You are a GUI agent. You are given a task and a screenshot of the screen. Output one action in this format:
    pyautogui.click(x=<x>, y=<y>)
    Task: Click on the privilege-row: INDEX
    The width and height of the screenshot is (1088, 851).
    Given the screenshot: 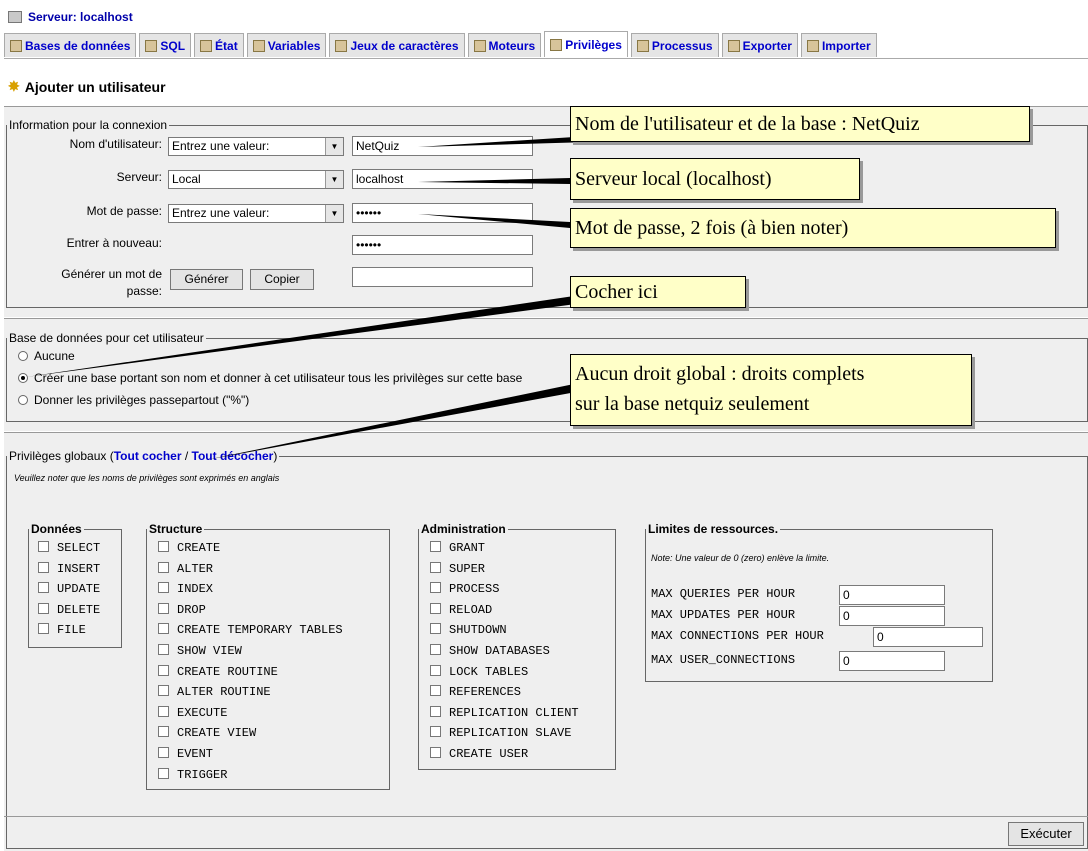 What is the action you would take?
    pyautogui.click(x=185, y=589)
    